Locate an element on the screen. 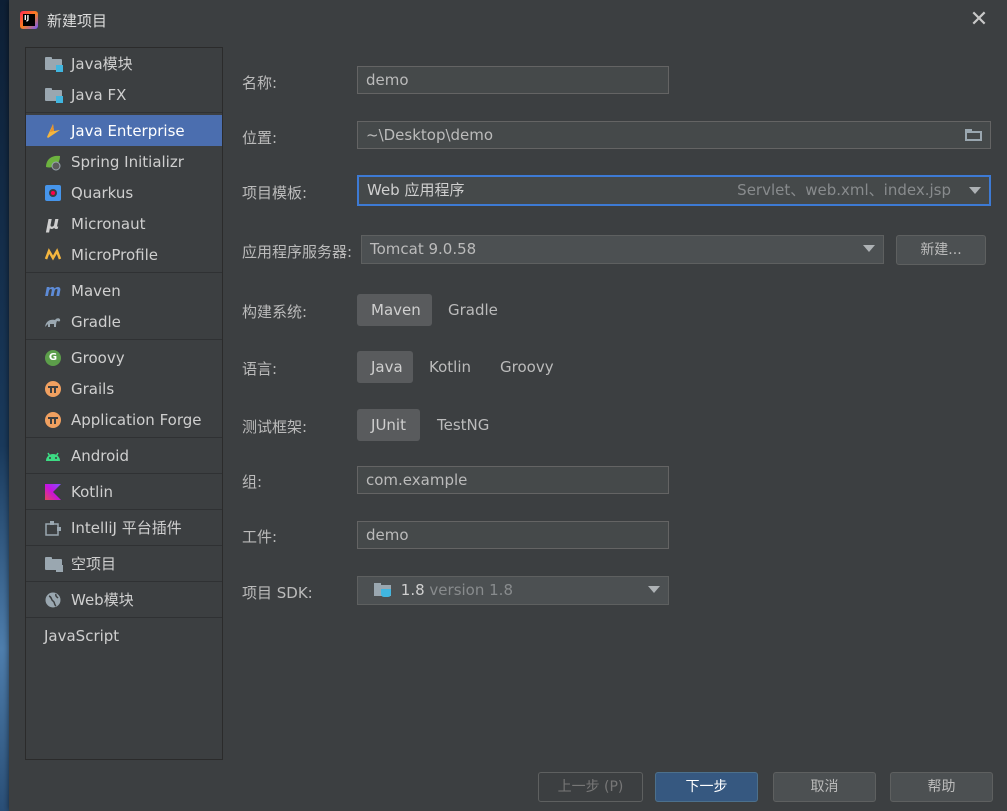 This screenshot has width=1007, height=811. intellij-logo-icon: IJ is located at coordinates (29, 20).